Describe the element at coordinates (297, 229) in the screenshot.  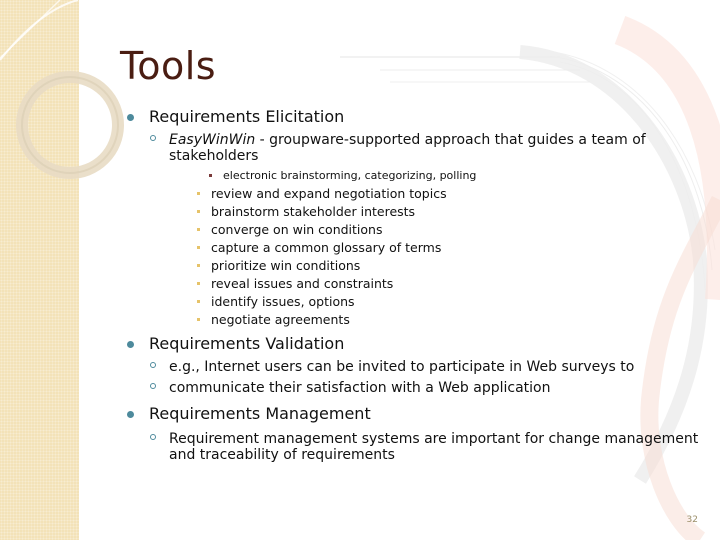
I see `list-item-text: converge on win conditions` at that location.